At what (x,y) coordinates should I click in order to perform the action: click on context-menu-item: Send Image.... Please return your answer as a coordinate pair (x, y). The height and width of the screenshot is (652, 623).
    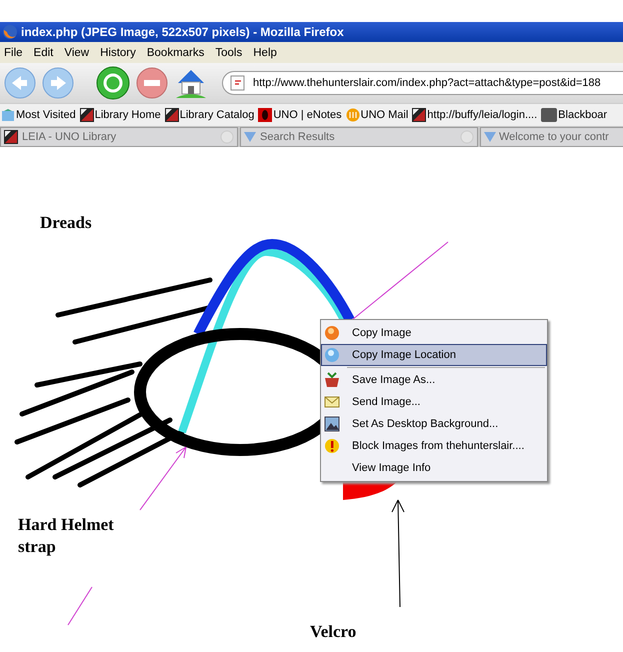
    Looking at the image, I should click on (434, 402).